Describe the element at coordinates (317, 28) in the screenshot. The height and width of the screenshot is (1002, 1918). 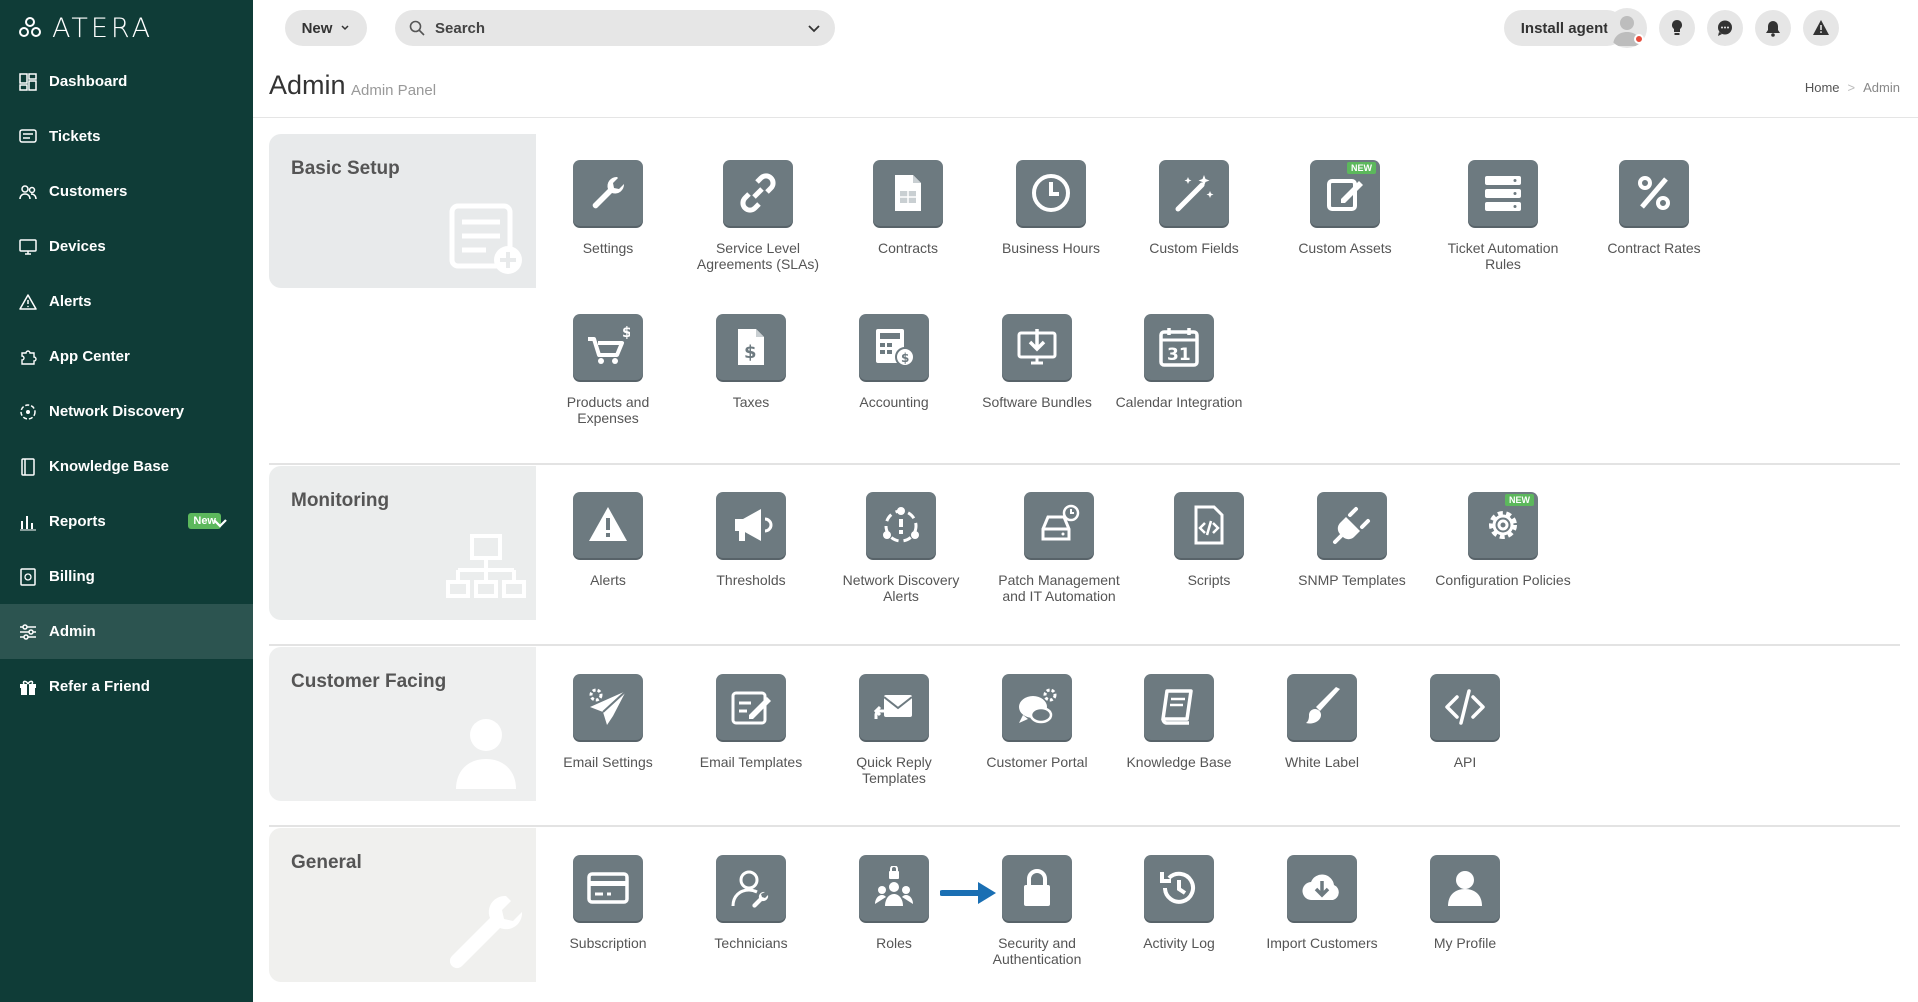
I see `new-button-label: New` at that location.